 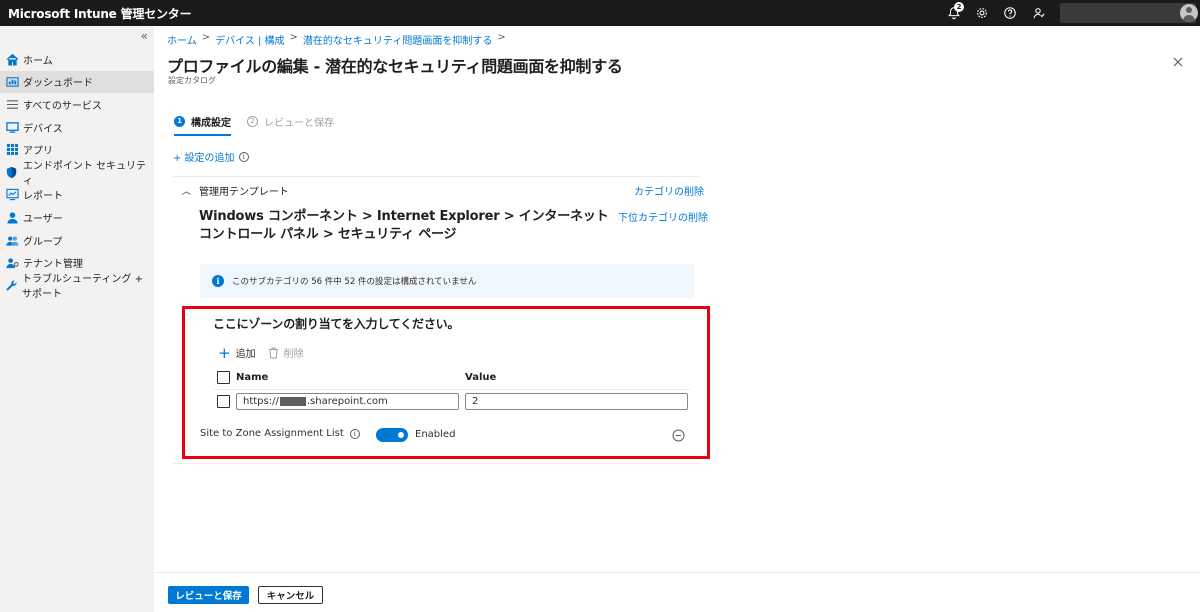 I want to click on divider, so click(x=436, y=176).